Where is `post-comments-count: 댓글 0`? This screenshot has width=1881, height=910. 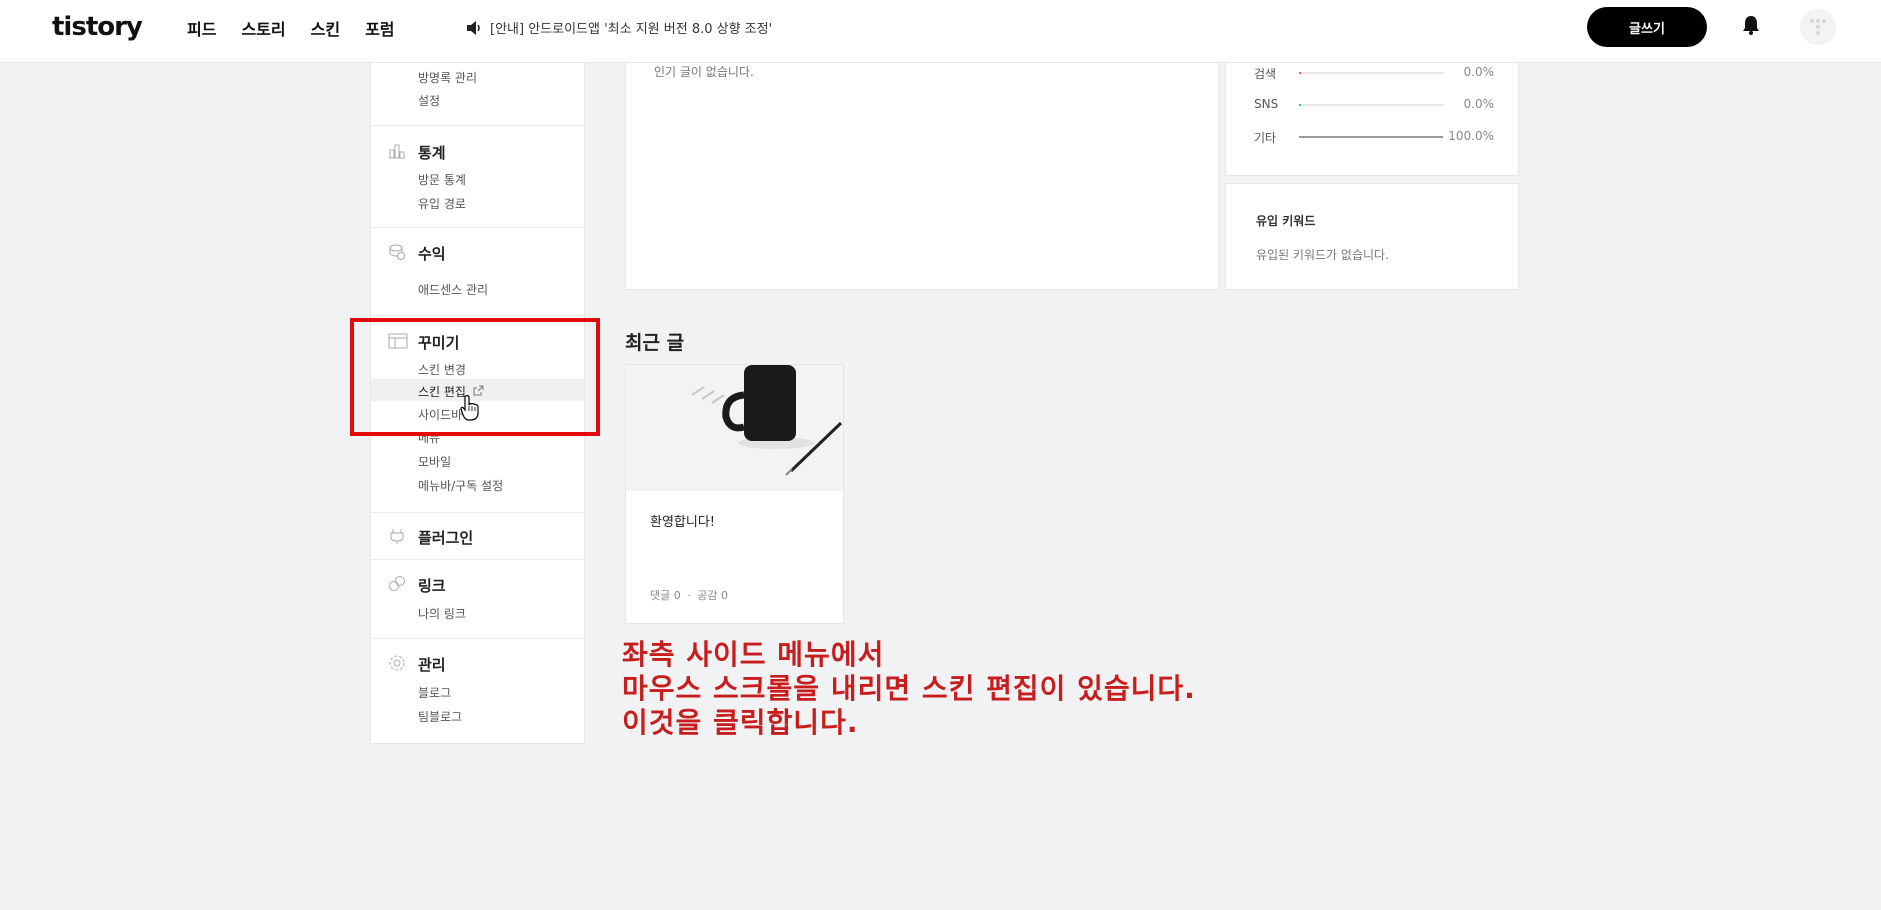 post-comments-count: 댓글 0 is located at coordinates (665, 595).